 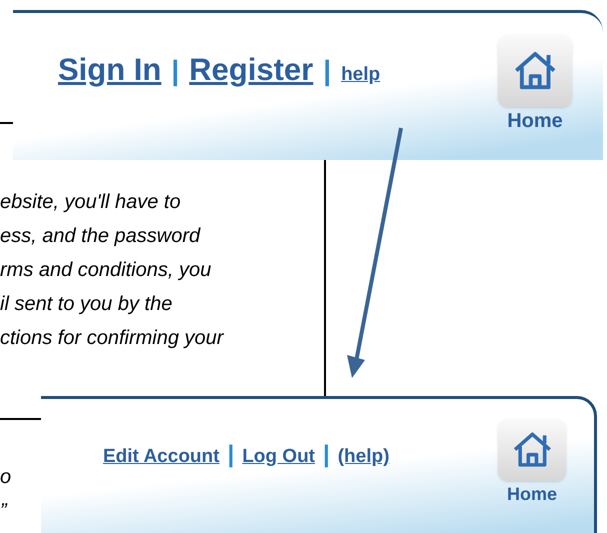 I want to click on header-link: help, so click(x=360, y=75).